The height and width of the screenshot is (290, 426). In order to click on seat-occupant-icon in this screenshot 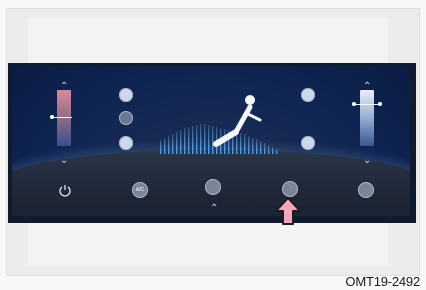, I will do `click(237, 121)`.